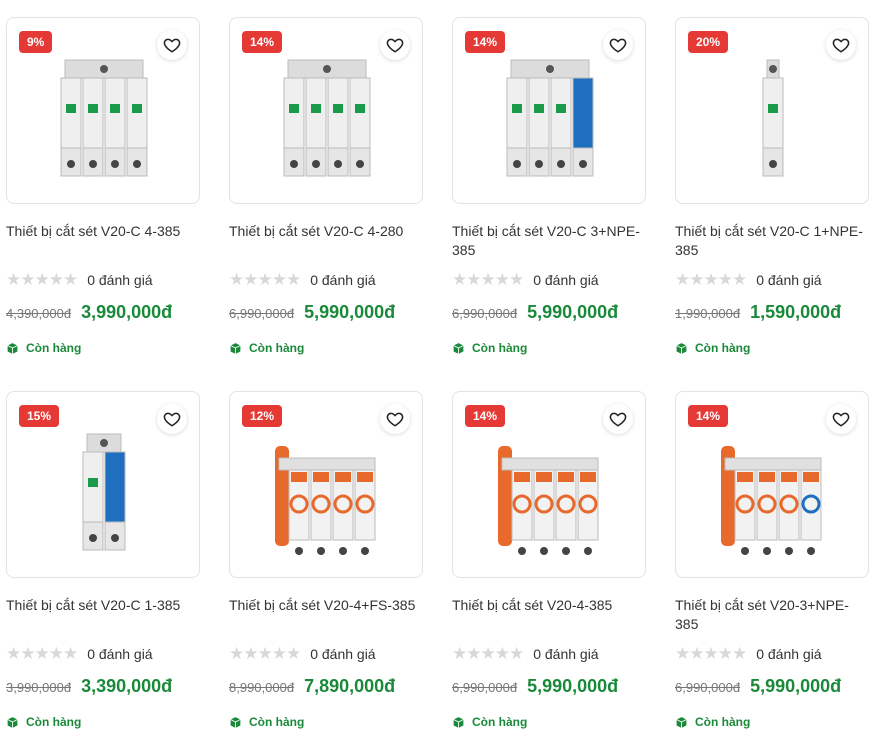  I want to click on product-title: Thiết bị cắt sét V20-4-385, so click(547, 605).